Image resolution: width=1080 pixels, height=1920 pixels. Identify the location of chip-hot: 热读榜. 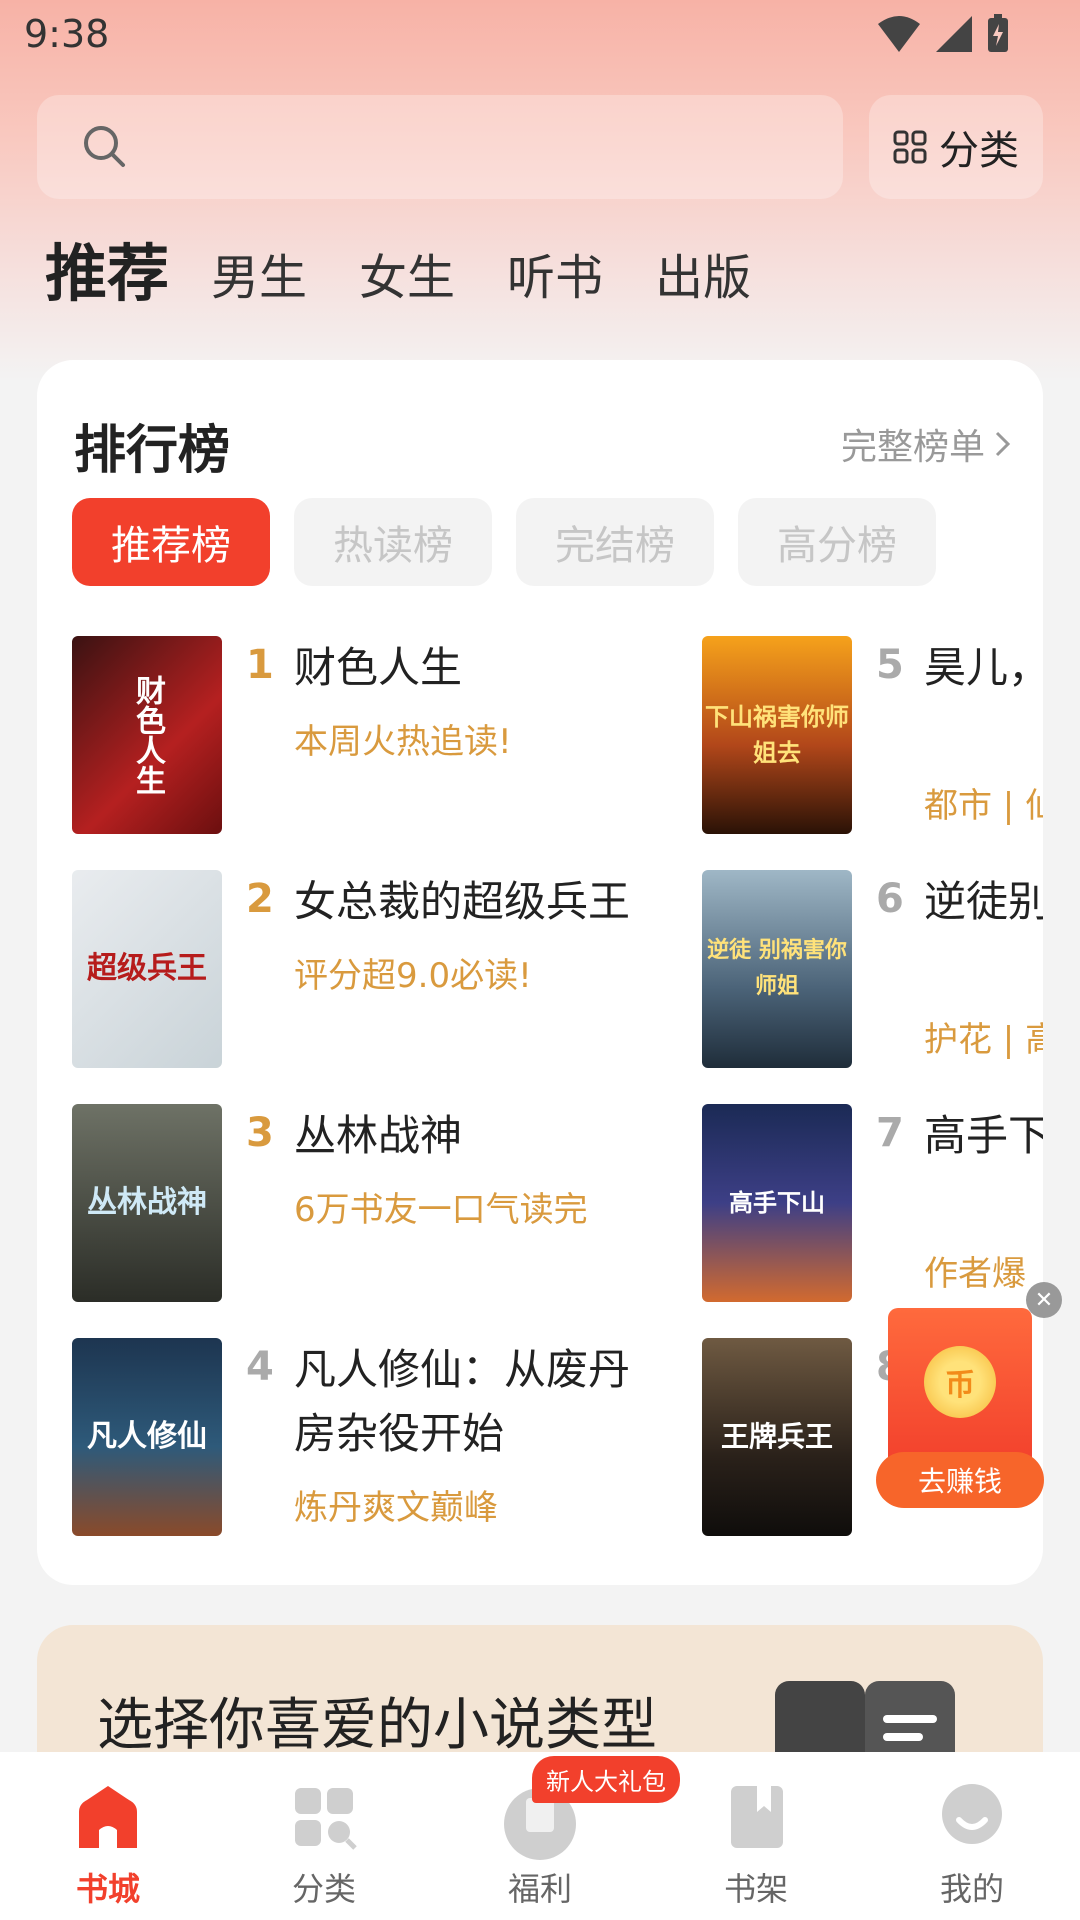
(393, 542).